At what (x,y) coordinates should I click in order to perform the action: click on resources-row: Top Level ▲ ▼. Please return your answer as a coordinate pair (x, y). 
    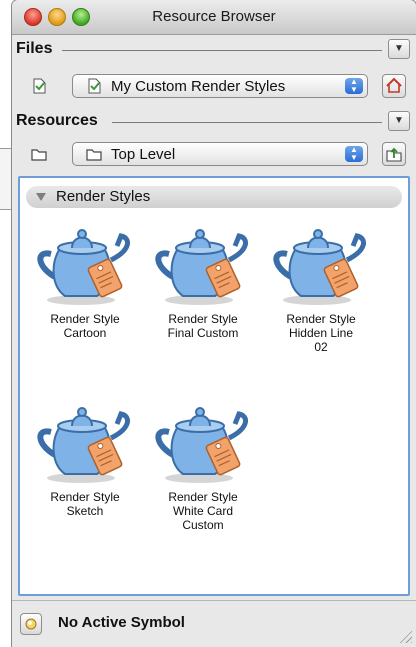
    Looking at the image, I should click on (214, 155).